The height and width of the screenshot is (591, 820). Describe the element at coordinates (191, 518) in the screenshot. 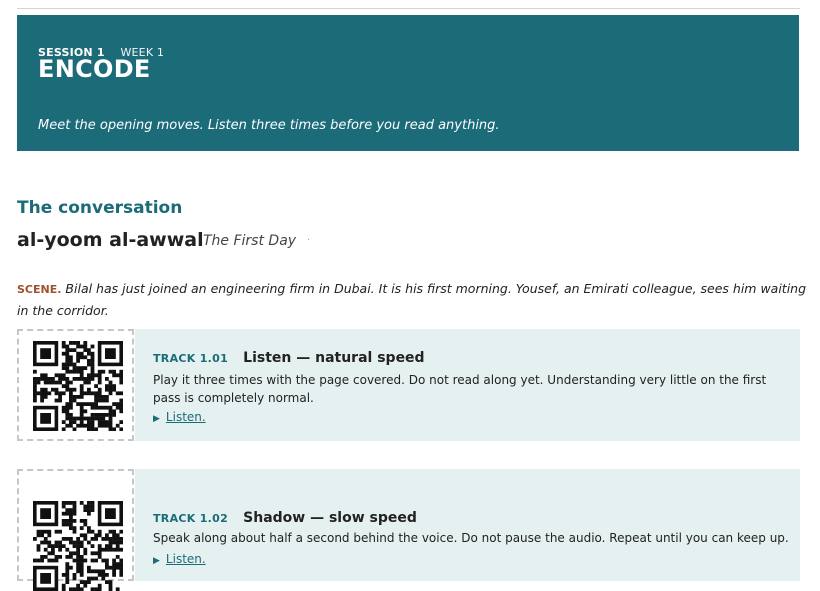

I see `track-number: TRACK 1.02` at that location.